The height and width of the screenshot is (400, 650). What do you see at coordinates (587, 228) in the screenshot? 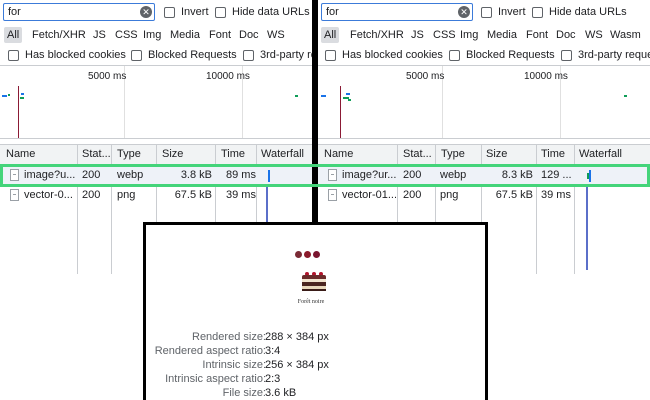
I see `waterfall-bar` at bounding box center [587, 228].